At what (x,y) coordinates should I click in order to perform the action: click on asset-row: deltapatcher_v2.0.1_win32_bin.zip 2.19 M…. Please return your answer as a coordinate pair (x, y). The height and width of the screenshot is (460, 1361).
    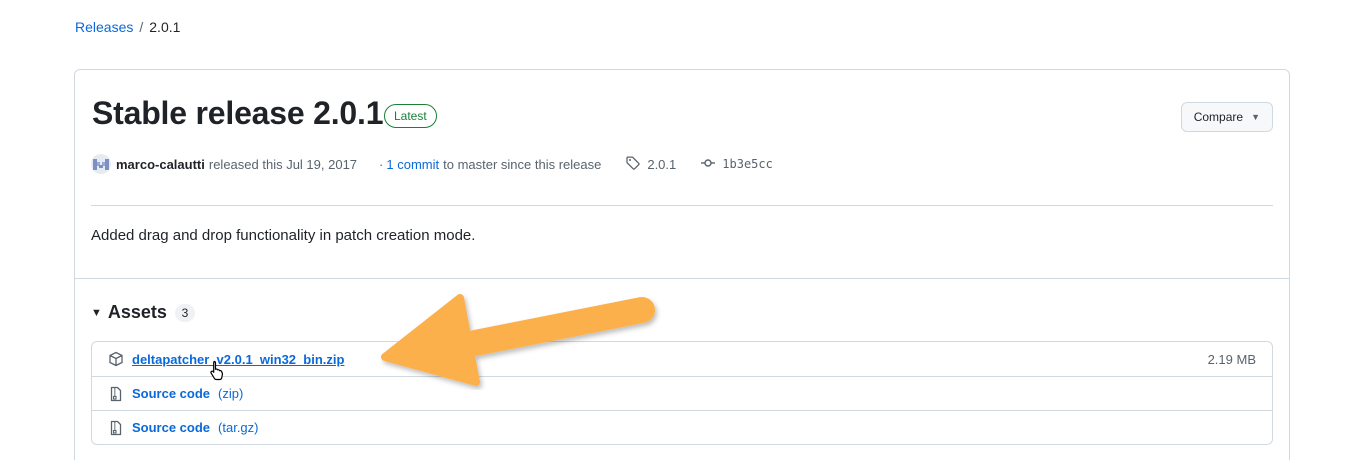
    Looking at the image, I should click on (682, 359).